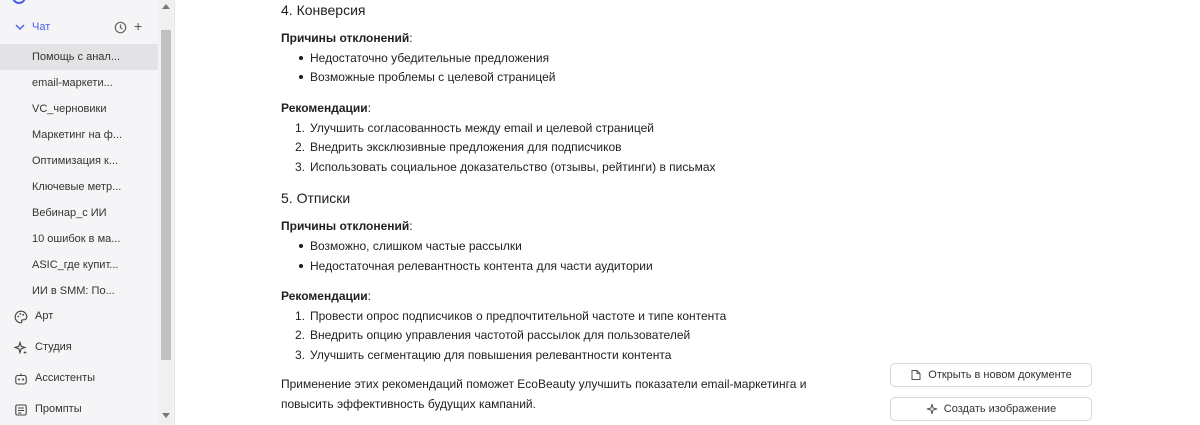 The width and height of the screenshot is (1200, 425). I want to click on prompts-icon, so click(21, 410).